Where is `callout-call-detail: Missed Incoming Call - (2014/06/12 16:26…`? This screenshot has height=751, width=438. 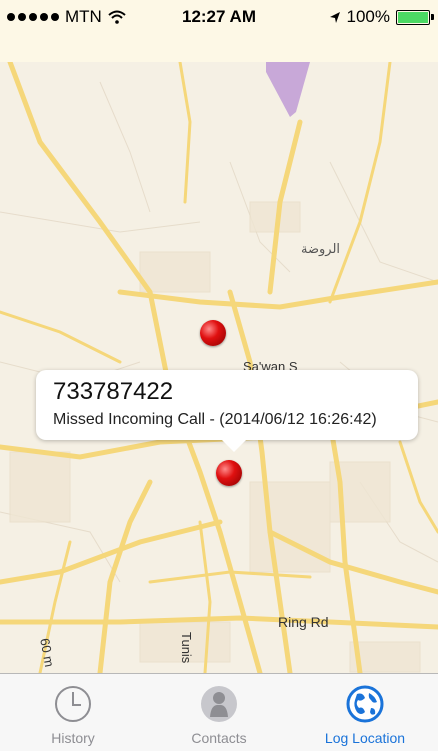
callout-call-detail: Missed Incoming Call - (2014/06/12 16:26… is located at coordinates (215, 419).